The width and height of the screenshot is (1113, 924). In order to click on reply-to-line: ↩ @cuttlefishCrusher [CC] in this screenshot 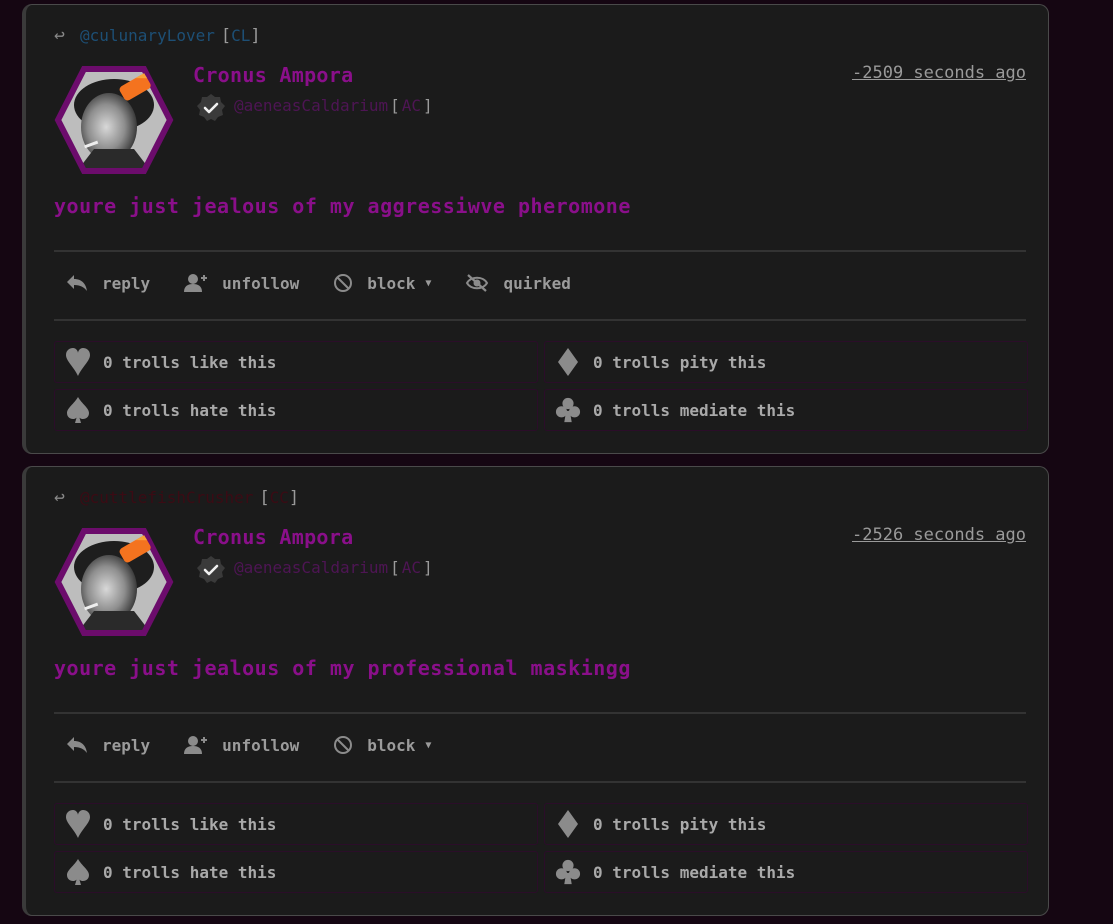, I will do `click(176, 497)`.